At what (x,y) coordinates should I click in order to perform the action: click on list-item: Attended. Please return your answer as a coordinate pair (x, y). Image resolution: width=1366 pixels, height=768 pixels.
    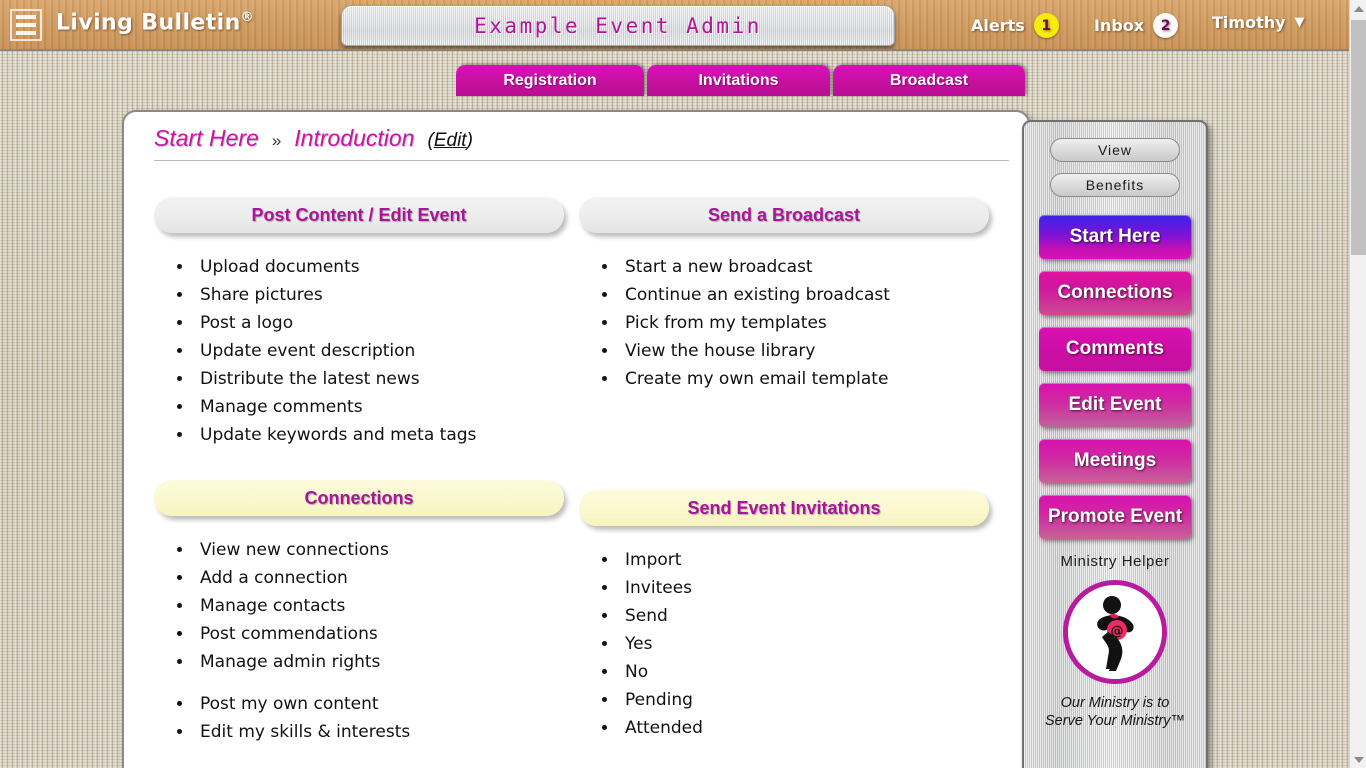
    Looking at the image, I should click on (804, 728).